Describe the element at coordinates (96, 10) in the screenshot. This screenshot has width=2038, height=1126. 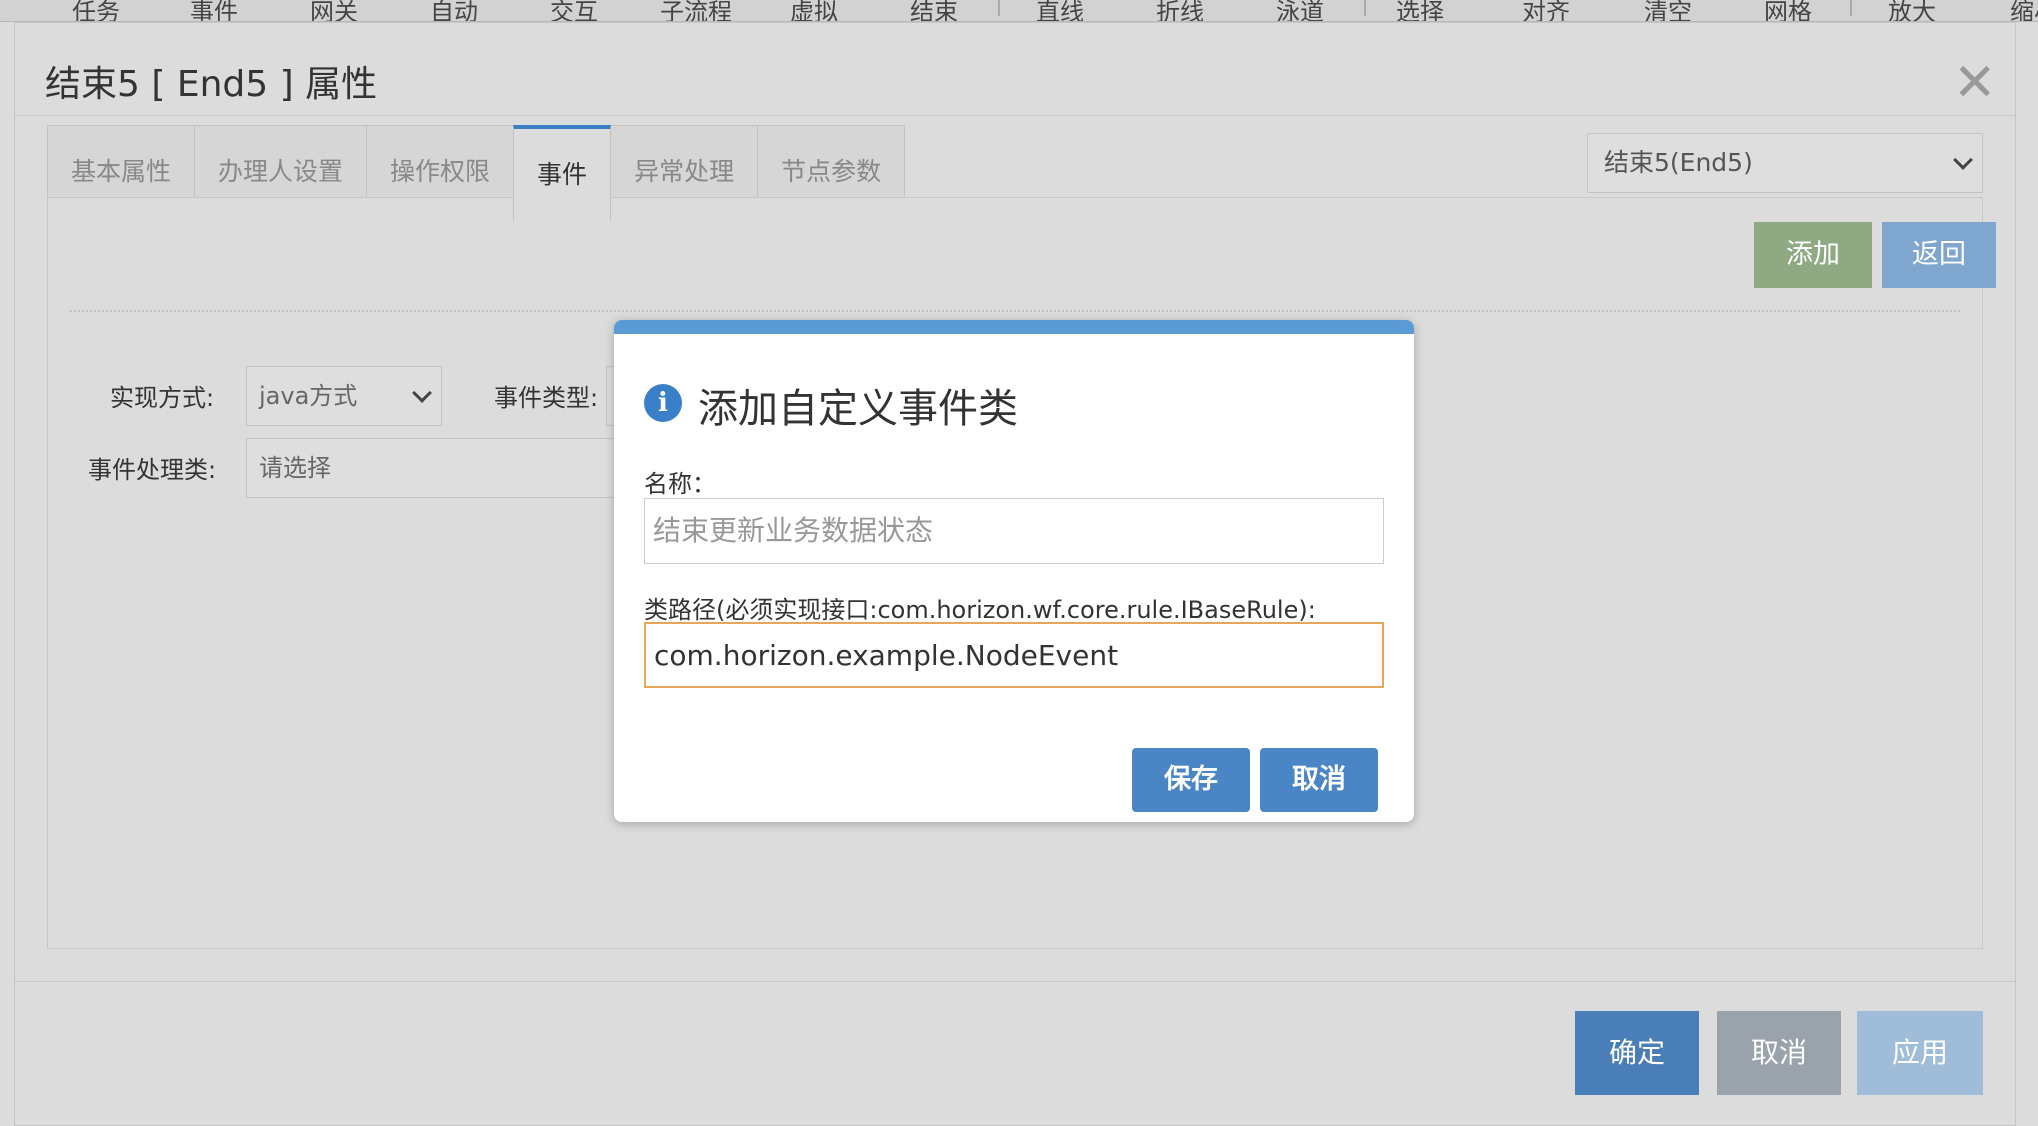
I see `toolbar-item-task: 任务` at that location.